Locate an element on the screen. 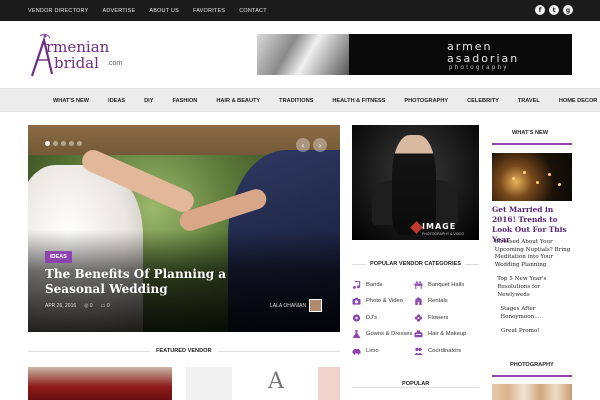 Image resolution: width=600 pixels, height=400 pixels. twitter-icon: t is located at coordinates (554, 10).